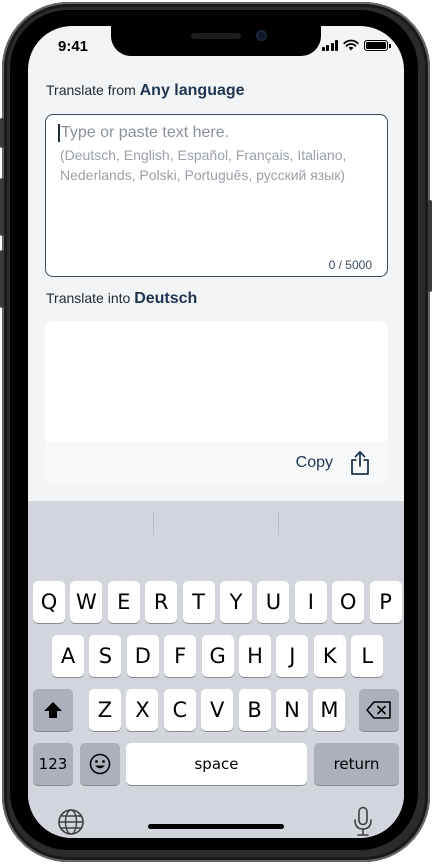 The width and height of the screenshot is (432, 864). What do you see at coordinates (236, 602) in the screenshot?
I see `key-y: Y` at bounding box center [236, 602].